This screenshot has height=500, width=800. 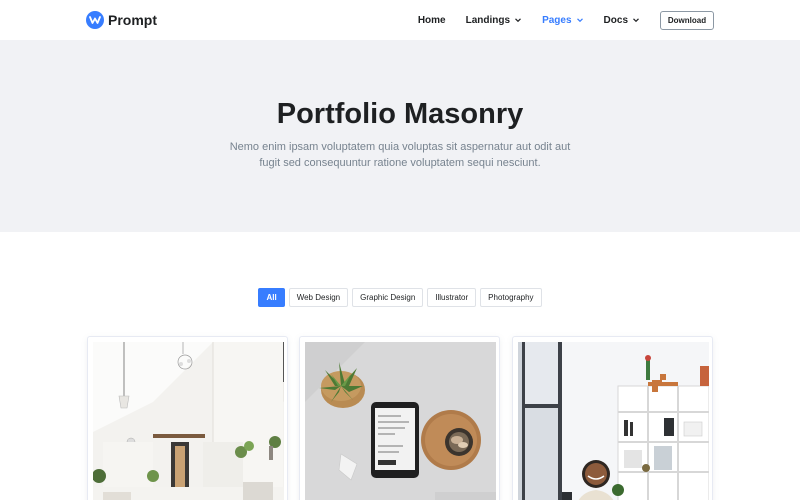 I want to click on nav-item-label: Pages, so click(x=557, y=20).